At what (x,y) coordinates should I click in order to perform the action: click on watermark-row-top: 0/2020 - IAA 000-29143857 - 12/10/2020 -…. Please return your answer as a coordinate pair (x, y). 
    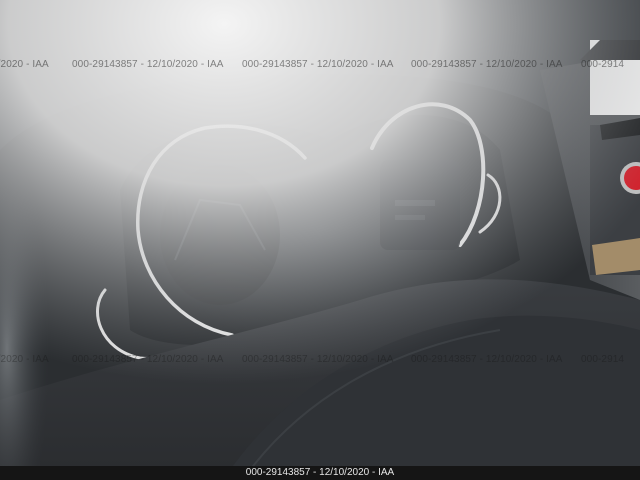
    Looking at the image, I should click on (320, 66).